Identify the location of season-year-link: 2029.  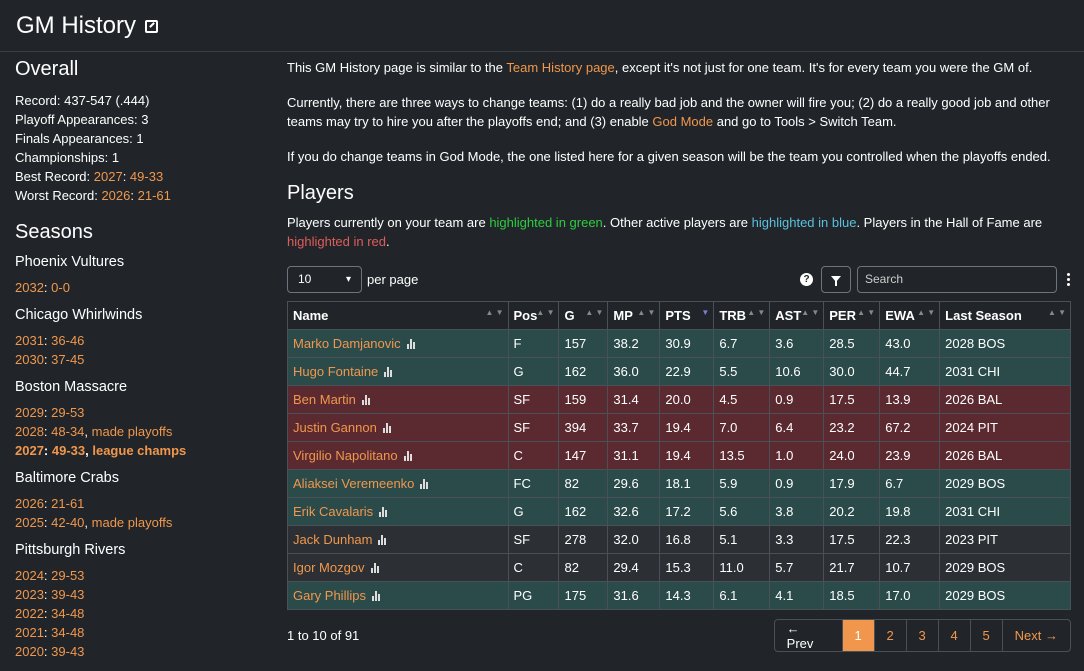
(29, 412).